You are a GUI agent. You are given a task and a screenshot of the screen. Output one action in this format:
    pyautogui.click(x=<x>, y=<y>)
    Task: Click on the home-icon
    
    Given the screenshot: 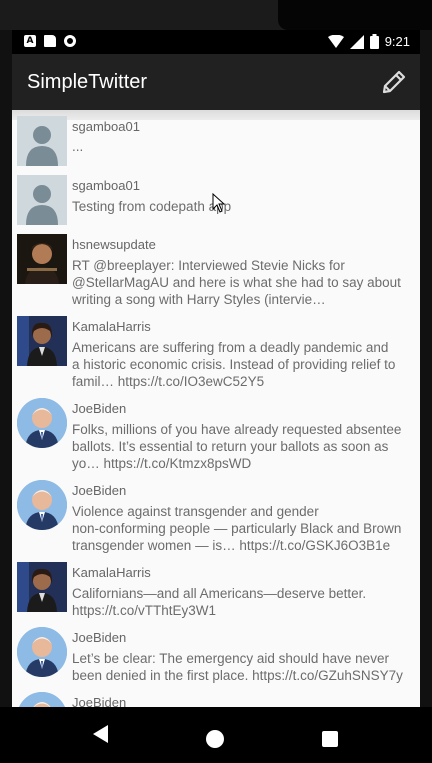 What is the action you would take?
    pyautogui.click(x=215, y=739)
    